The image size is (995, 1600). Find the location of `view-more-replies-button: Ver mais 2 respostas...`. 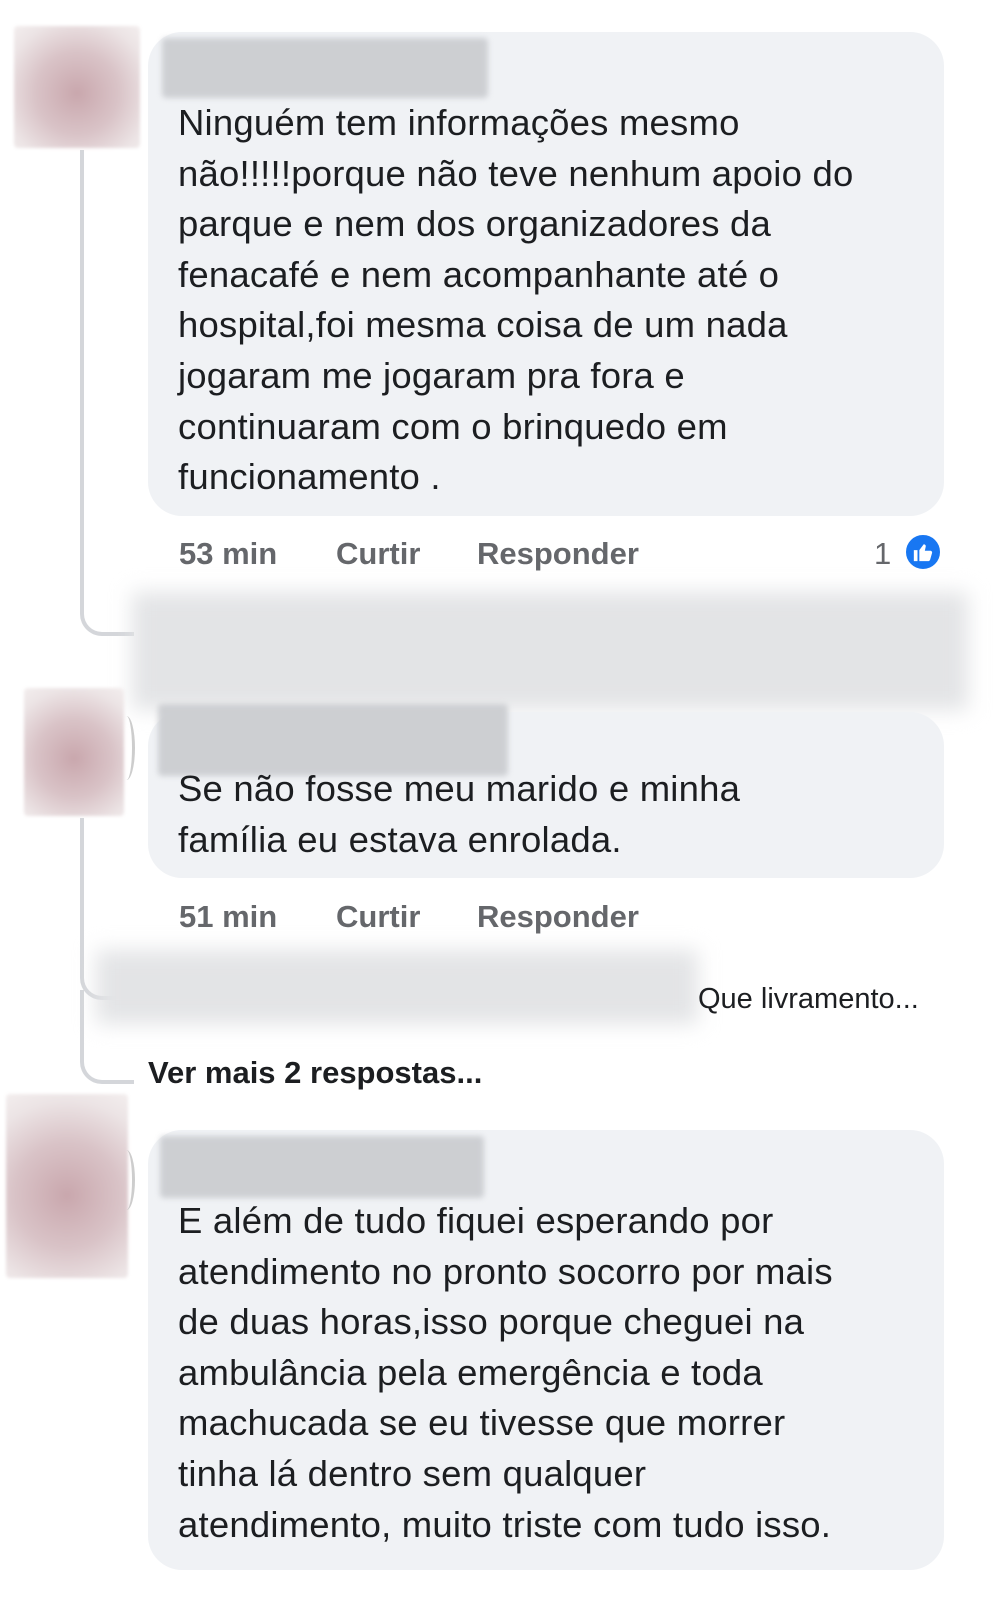

view-more-replies-button: Ver mais 2 respostas... is located at coordinates (315, 1073).